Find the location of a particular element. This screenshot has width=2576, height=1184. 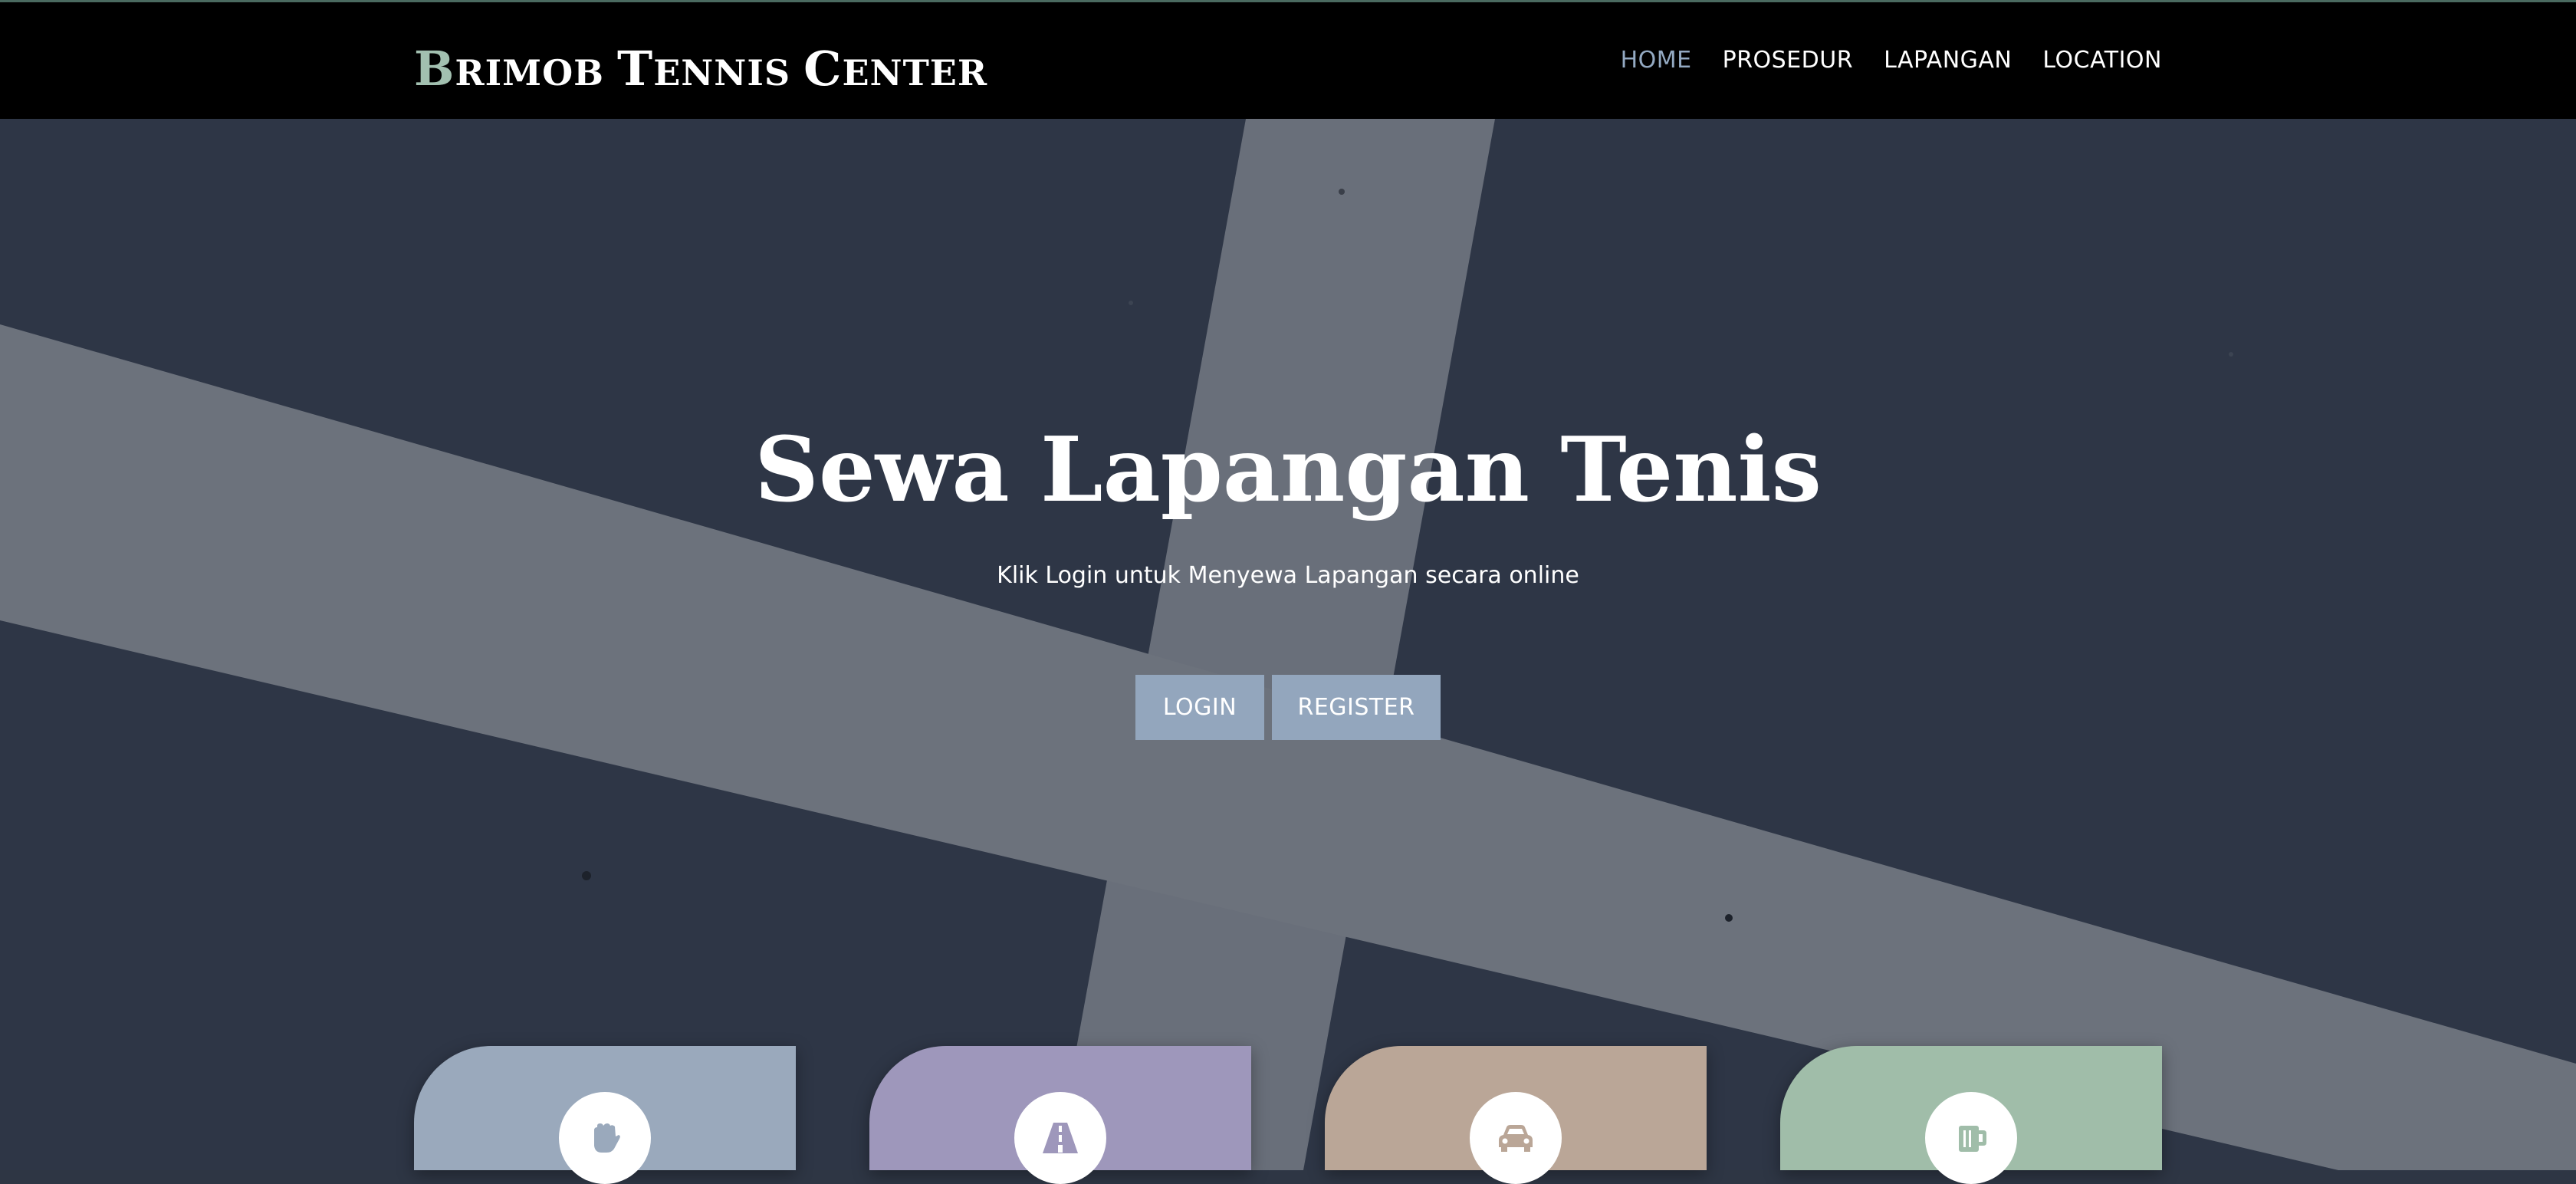

nav-location: LOCATION is located at coordinates (2102, 60).